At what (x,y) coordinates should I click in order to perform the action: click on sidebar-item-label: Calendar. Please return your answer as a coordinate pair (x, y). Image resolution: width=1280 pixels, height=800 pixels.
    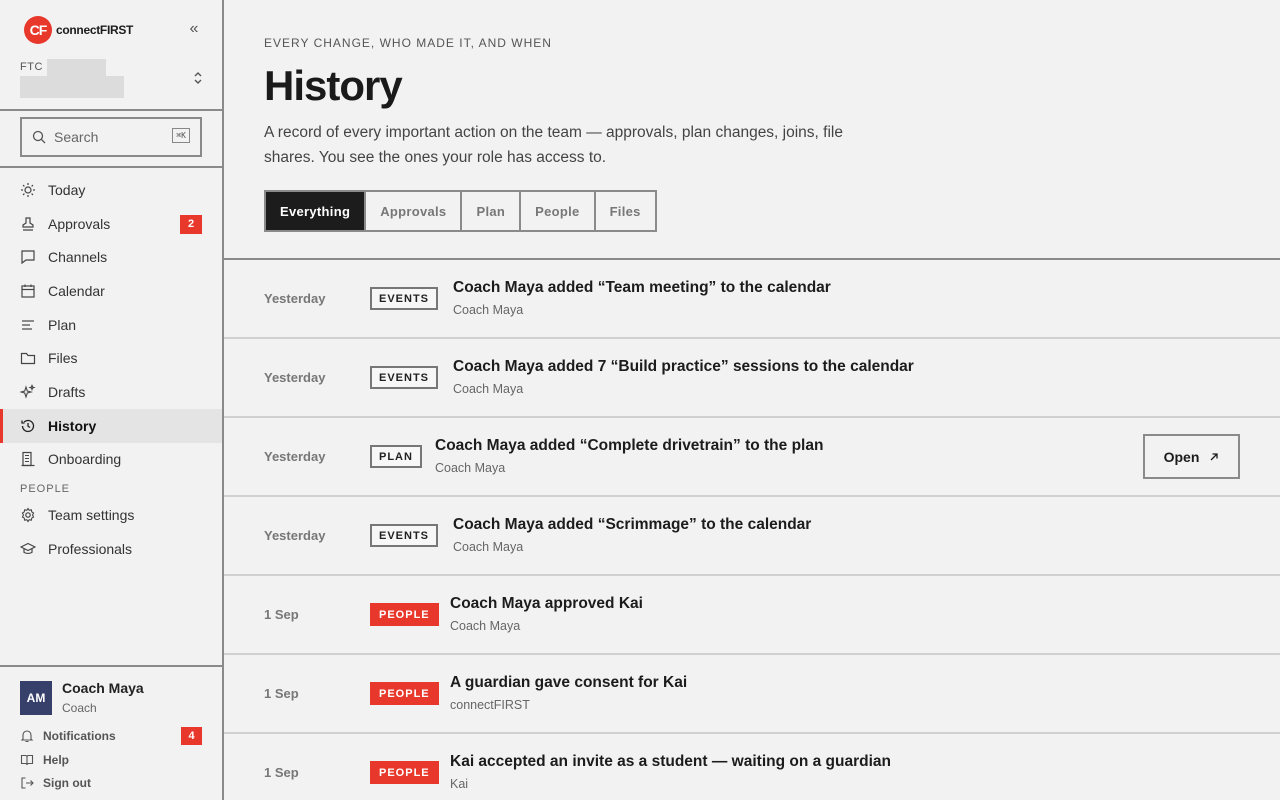
    Looking at the image, I should click on (76, 290).